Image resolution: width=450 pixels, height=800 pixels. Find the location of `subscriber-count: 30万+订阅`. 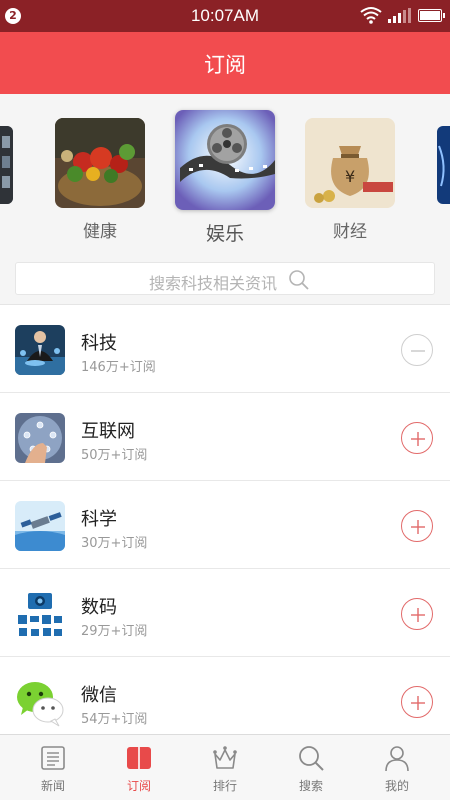

subscriber-count: 30万+订阅 is located at coordinates (114, 543).